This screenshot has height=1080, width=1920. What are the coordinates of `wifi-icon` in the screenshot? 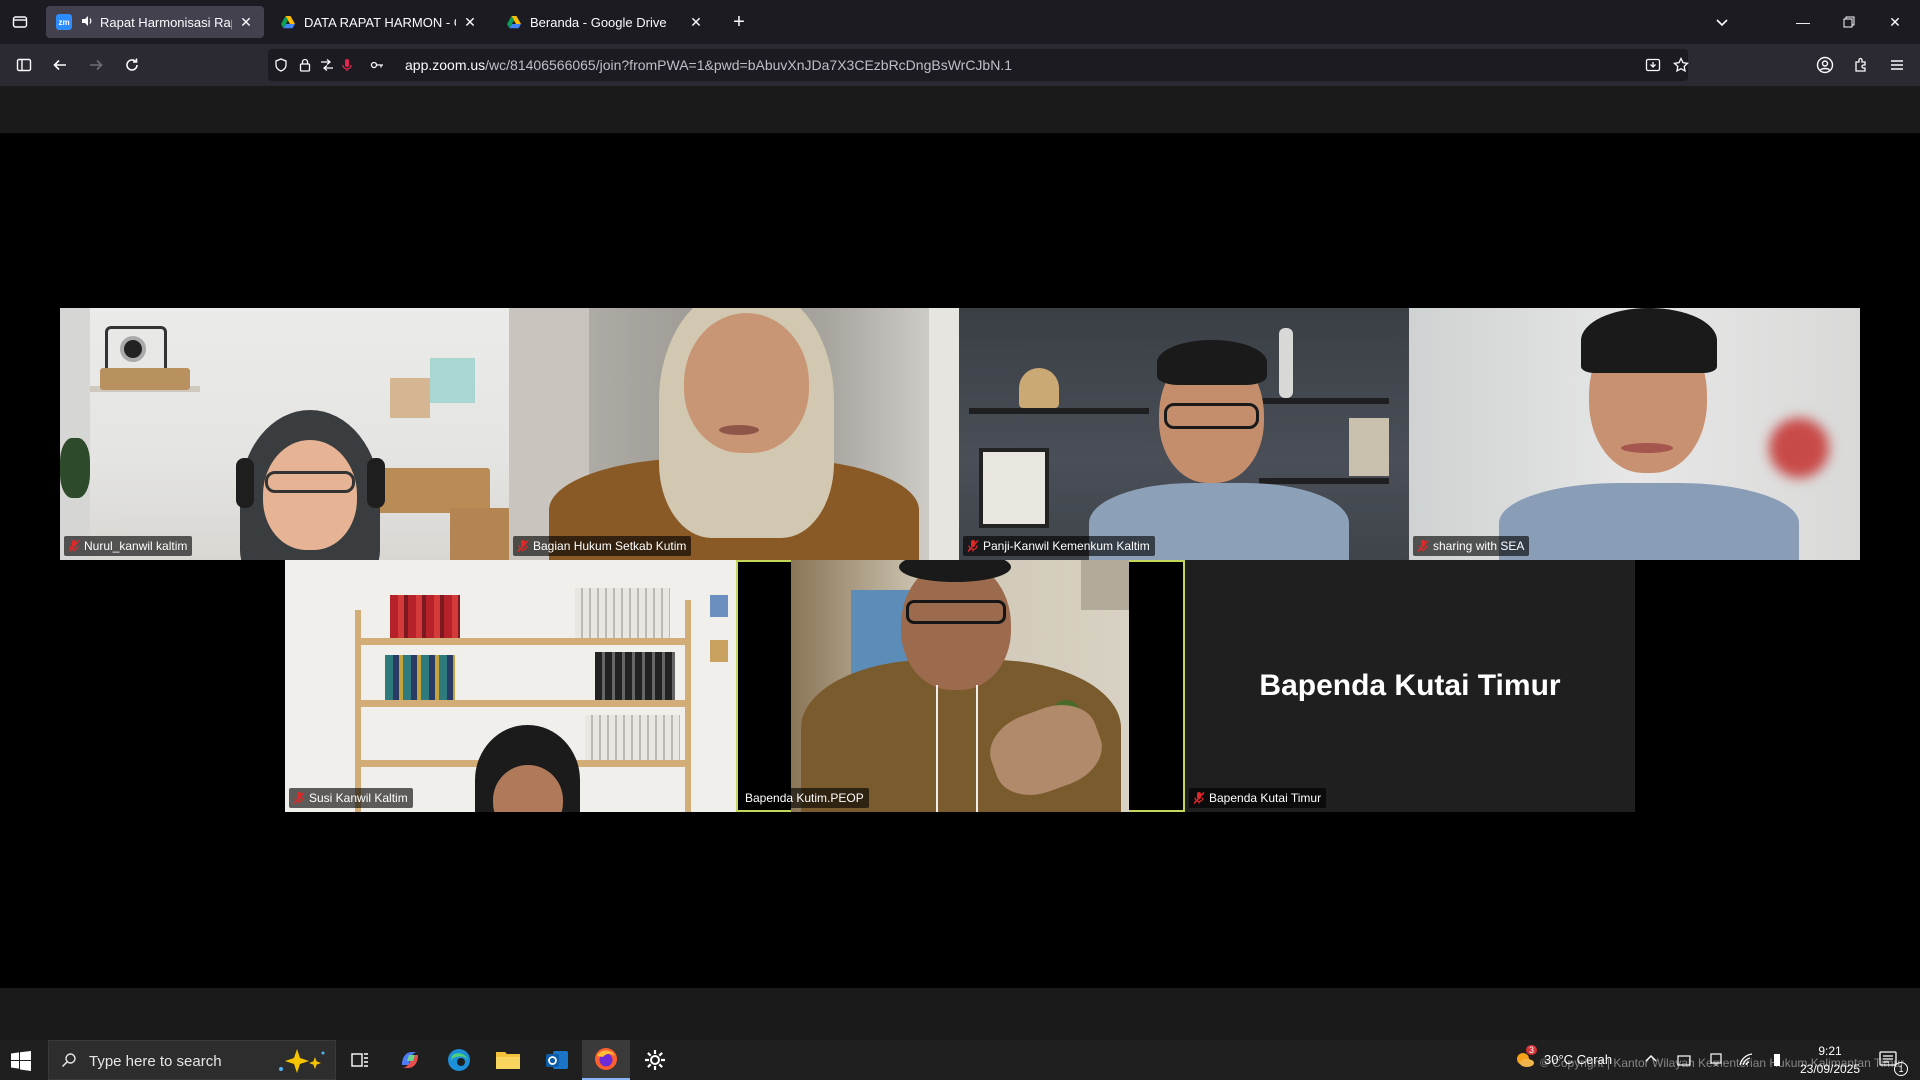 It's located at (1746, 1061).